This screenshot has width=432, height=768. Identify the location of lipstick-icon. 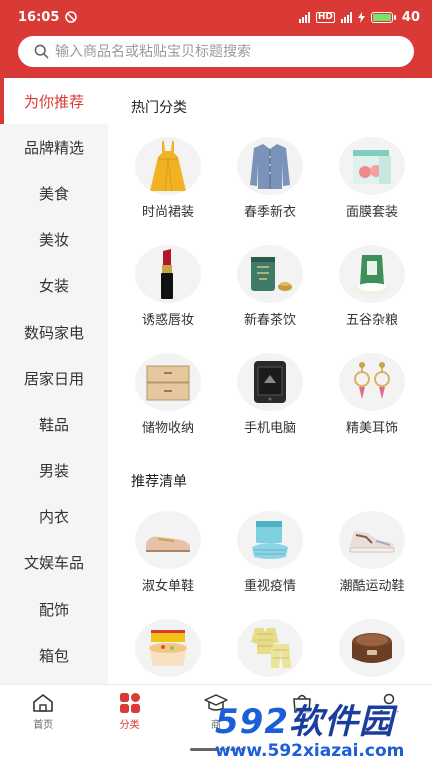
(167, 274).